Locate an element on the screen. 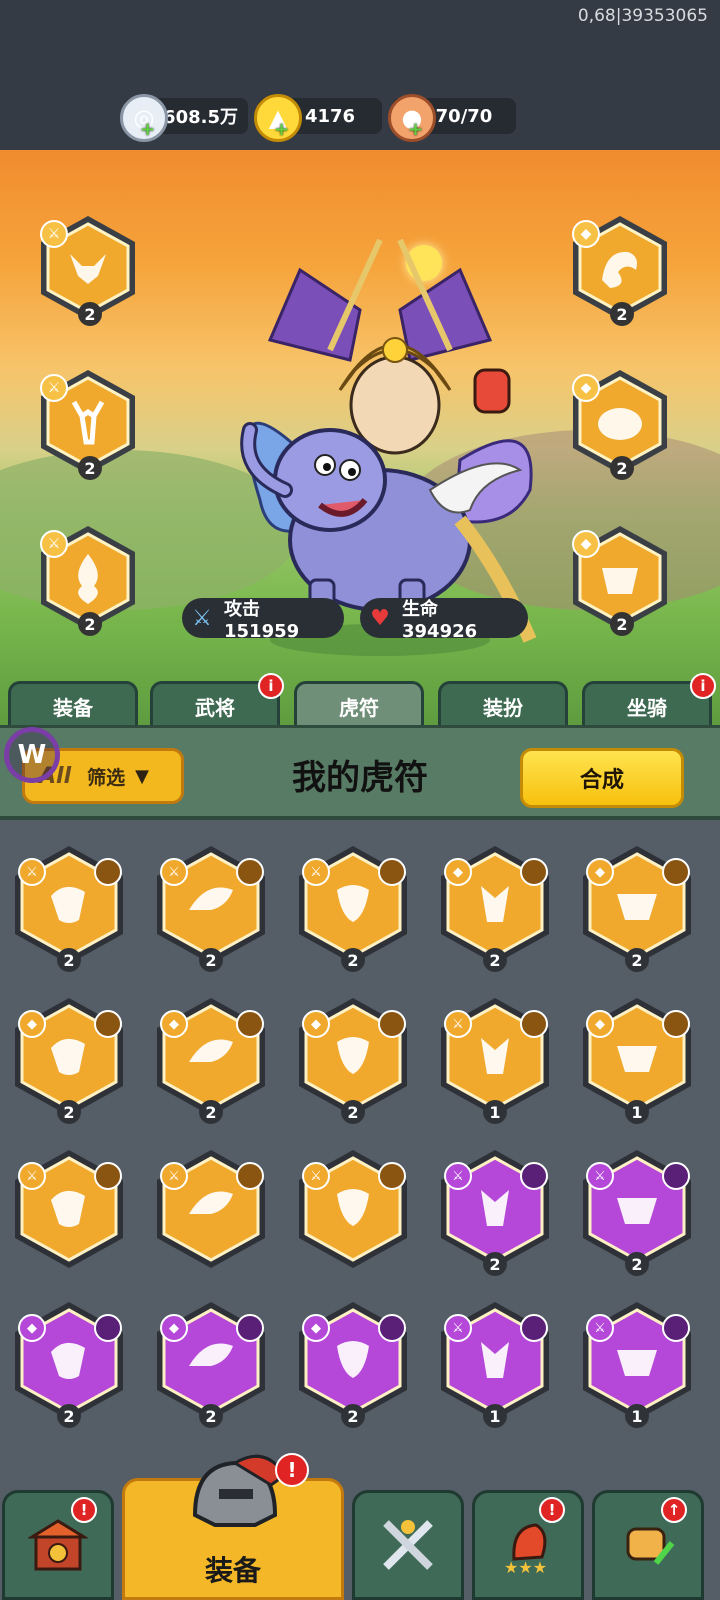  hp-stat: ♥ 生命 394926 is located at coordinates (444, 620).